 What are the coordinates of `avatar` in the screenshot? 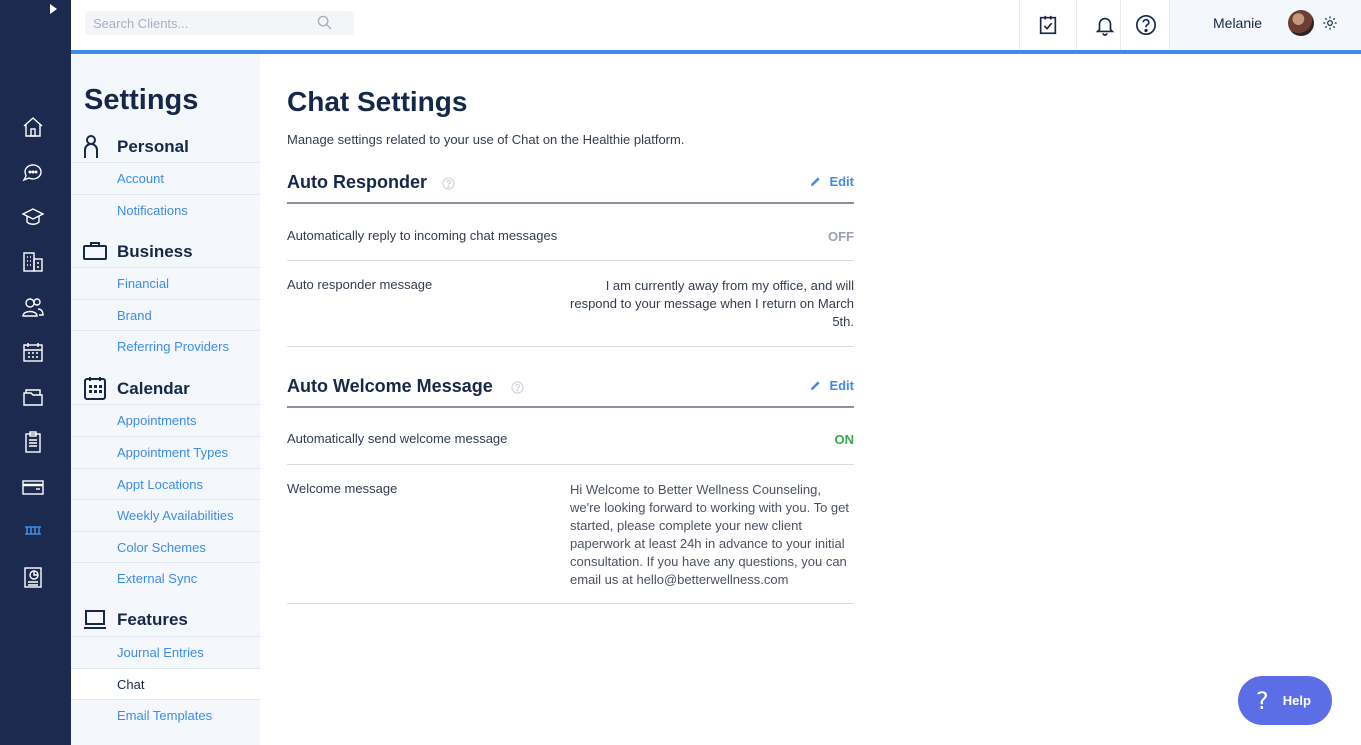 It's located at (1301, 23).